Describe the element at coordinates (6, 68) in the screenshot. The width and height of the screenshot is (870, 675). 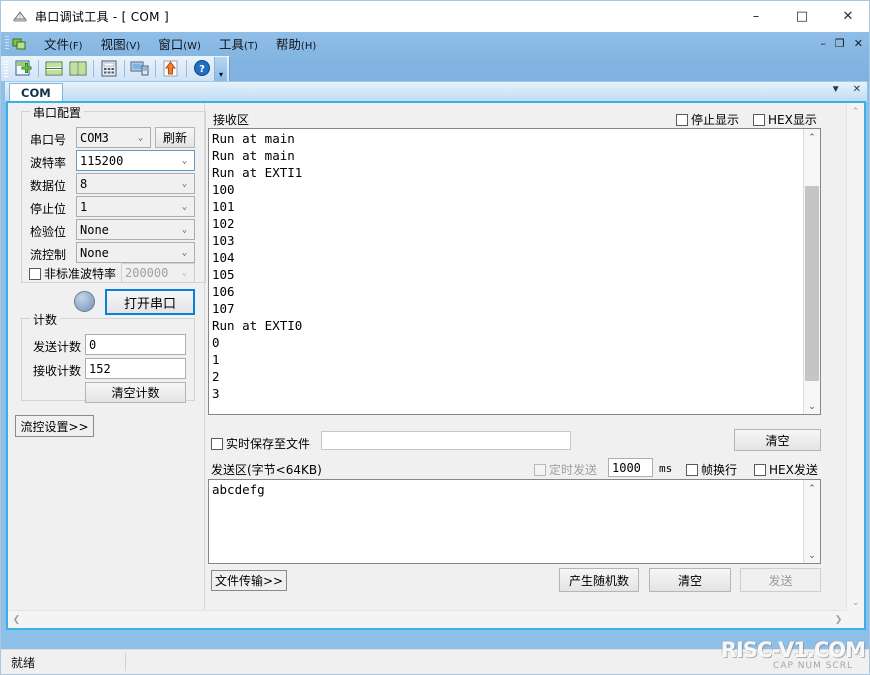
I see `toolbar-grip-icon` at that location.